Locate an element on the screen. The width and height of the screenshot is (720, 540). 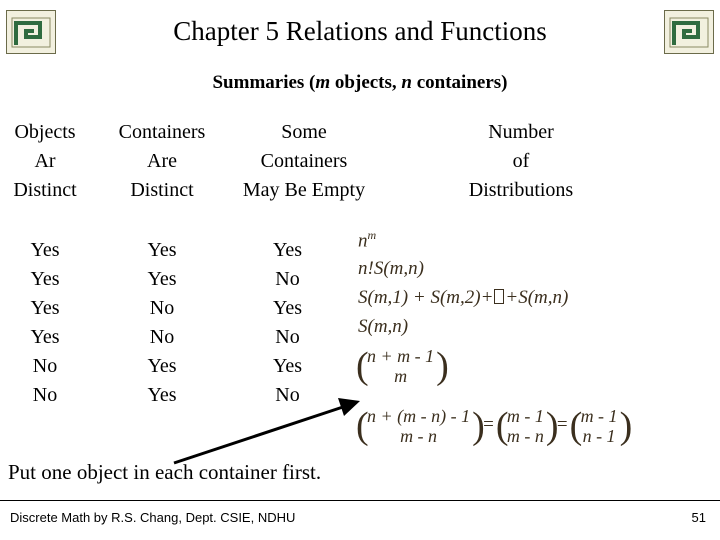
formula-n-pow-m: nm is located at coordinates (367, 240).